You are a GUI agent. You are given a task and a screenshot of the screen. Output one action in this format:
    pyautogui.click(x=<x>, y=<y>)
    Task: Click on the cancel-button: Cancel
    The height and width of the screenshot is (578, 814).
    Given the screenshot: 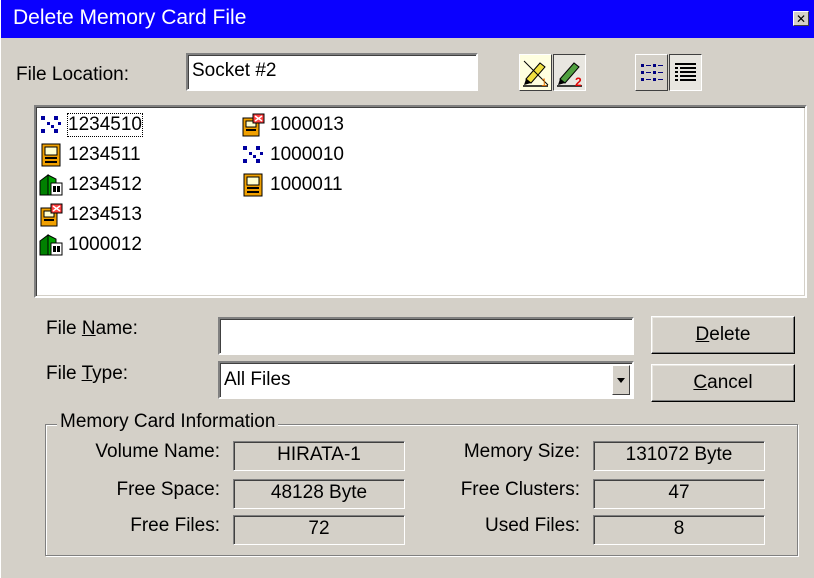 What is the action you would take?
    pyautogui.click(x=723, y=383)
    